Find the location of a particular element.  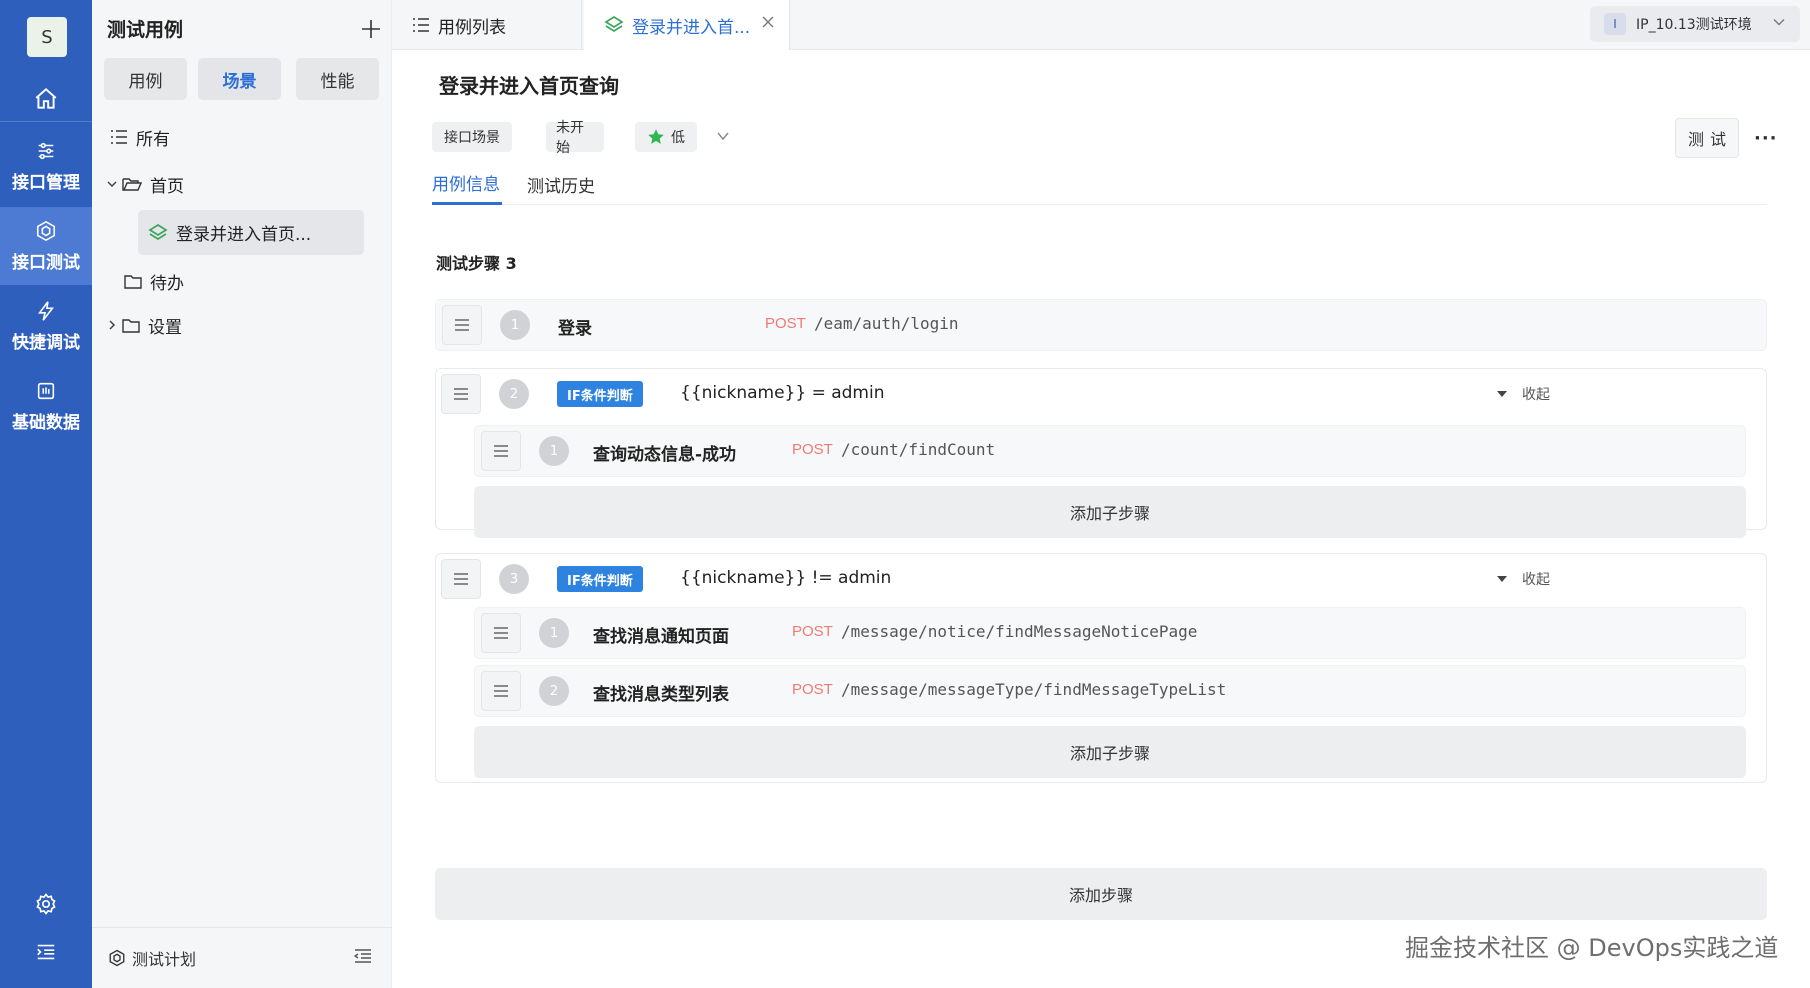

close-tab-icon is located at coordinates (768, 23).